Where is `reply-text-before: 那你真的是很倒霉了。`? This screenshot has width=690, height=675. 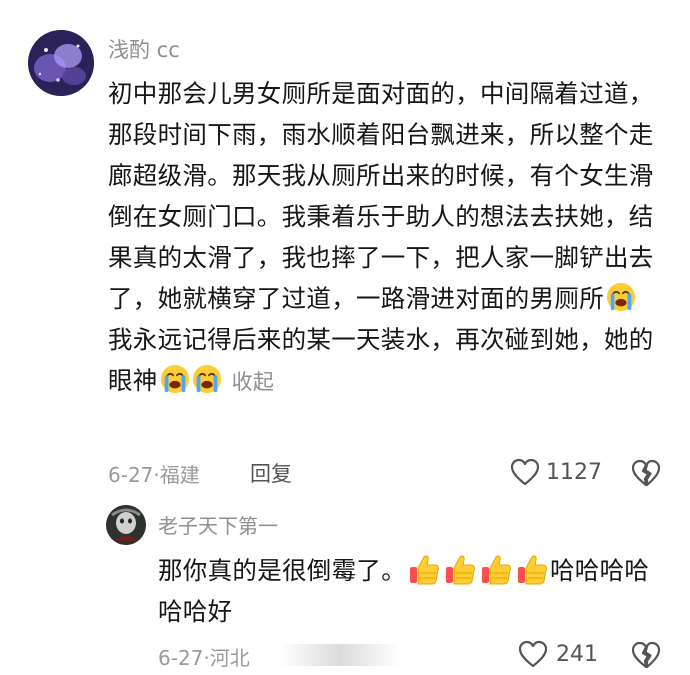
reply-text-before: 那你真的是很倒霉了。 is located at coordinates (282, 570).